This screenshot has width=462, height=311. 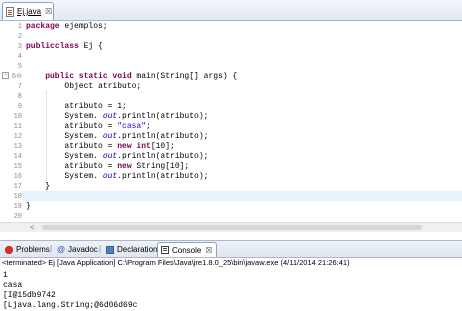 What do you see at coordinates (16, 77) in the screenshot?
I see `line-number: 6⊖` at bounding box center [16, 77].